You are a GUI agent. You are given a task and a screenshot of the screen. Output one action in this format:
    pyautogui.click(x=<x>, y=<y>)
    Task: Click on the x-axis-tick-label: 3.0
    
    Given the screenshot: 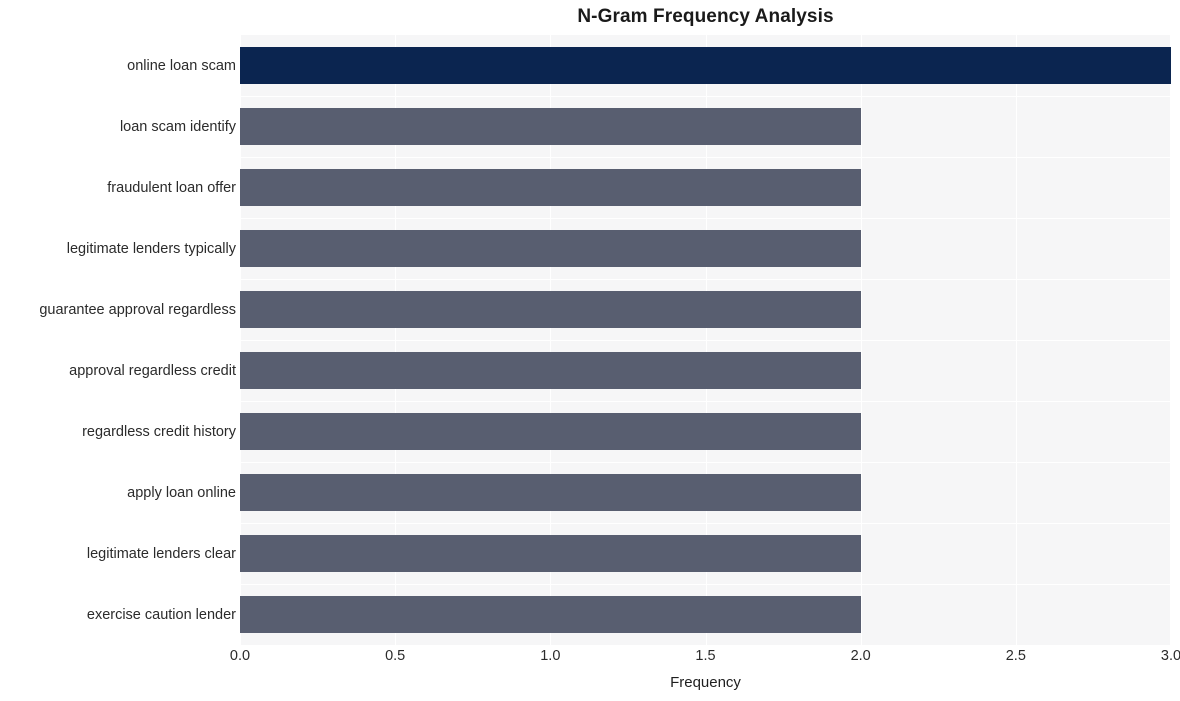 What is the action you would take?
    pyautogui.click(x=1170, y=656)
    